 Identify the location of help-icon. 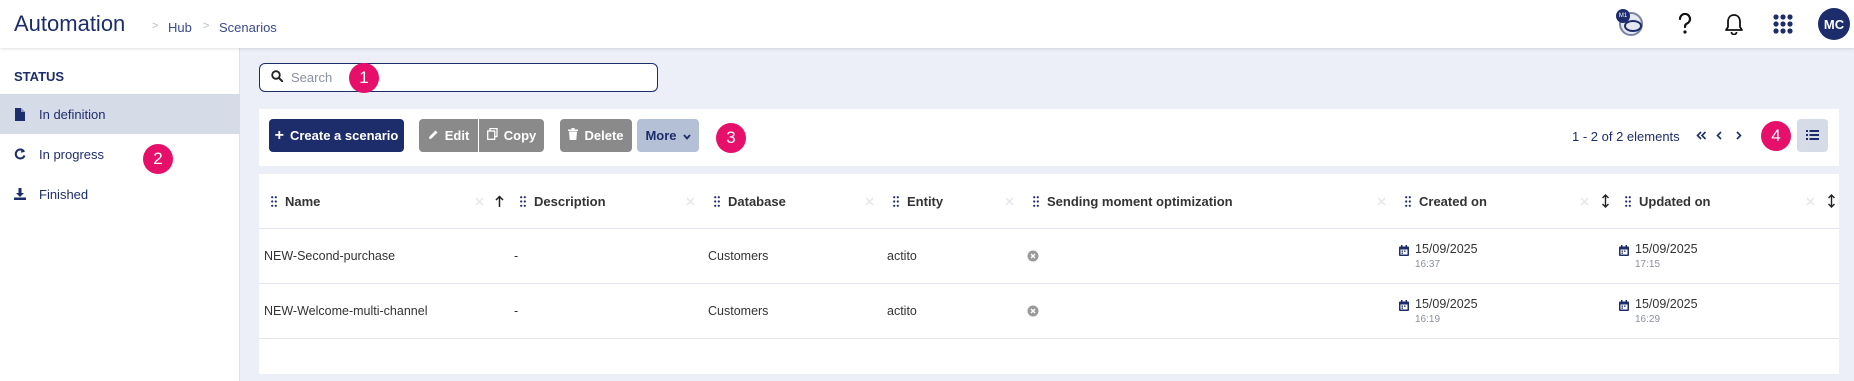
(1685, 24).